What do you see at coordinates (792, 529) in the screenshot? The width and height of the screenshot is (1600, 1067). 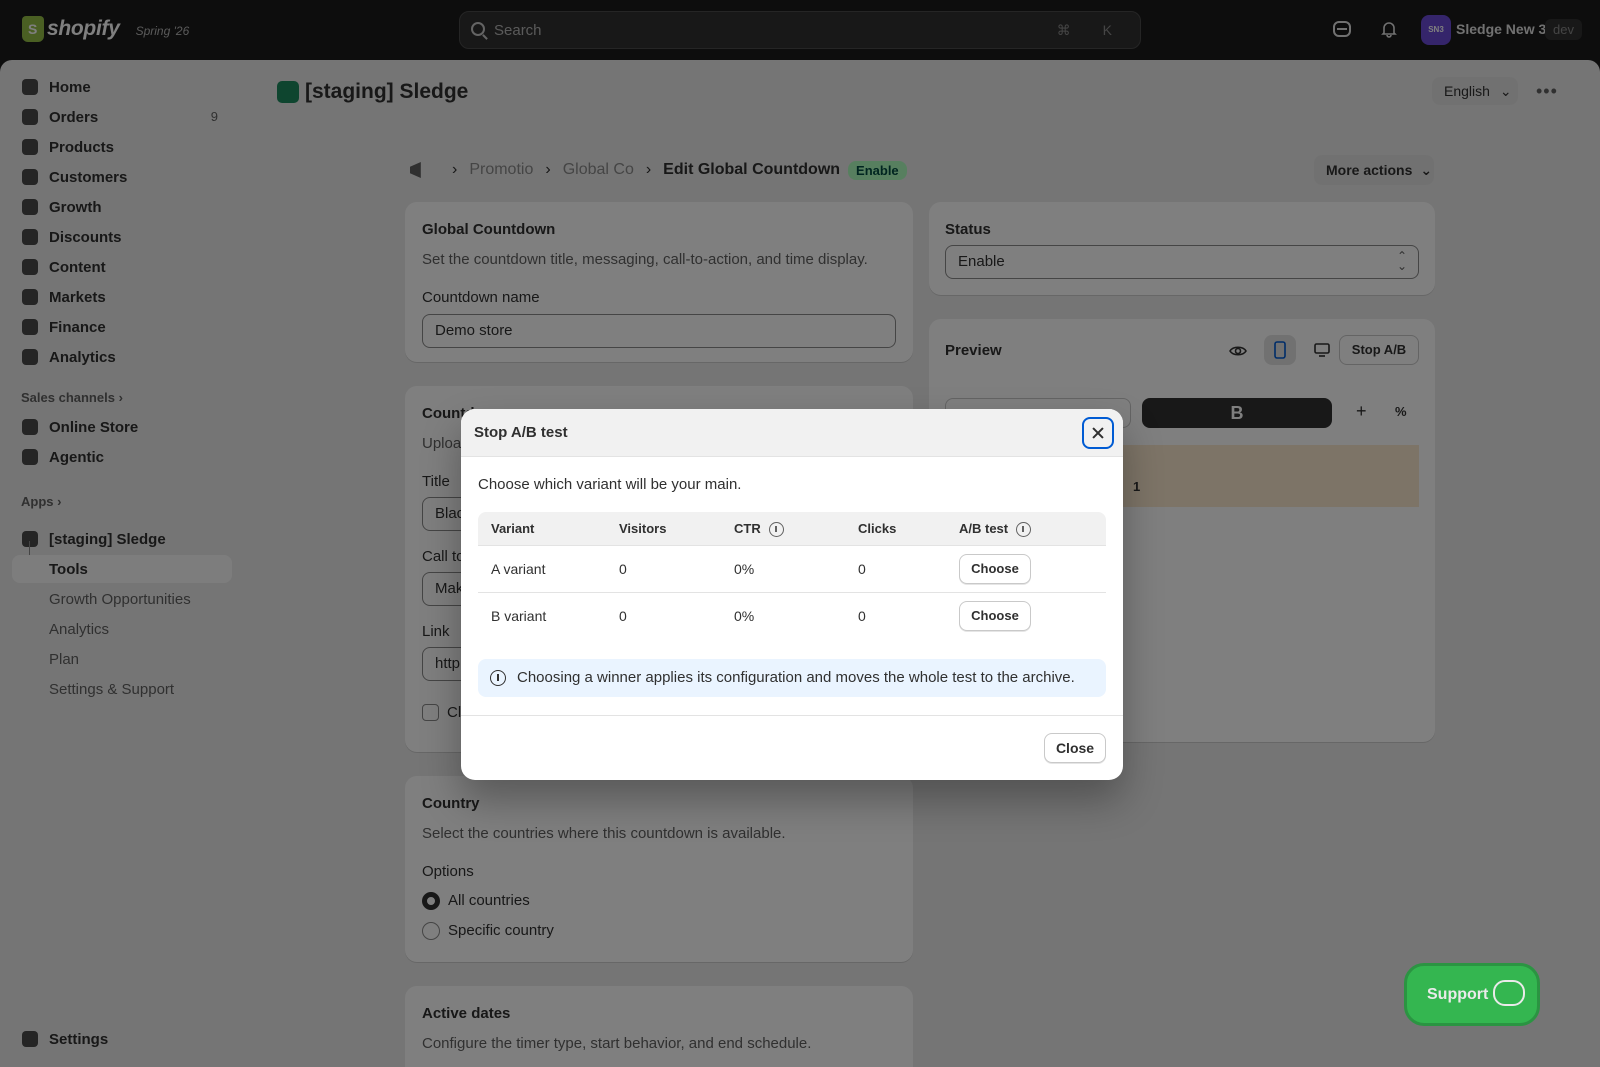 I see `table-header: Variant Visitors CTR Clicks A/B test` at bounding box center [792, 529].